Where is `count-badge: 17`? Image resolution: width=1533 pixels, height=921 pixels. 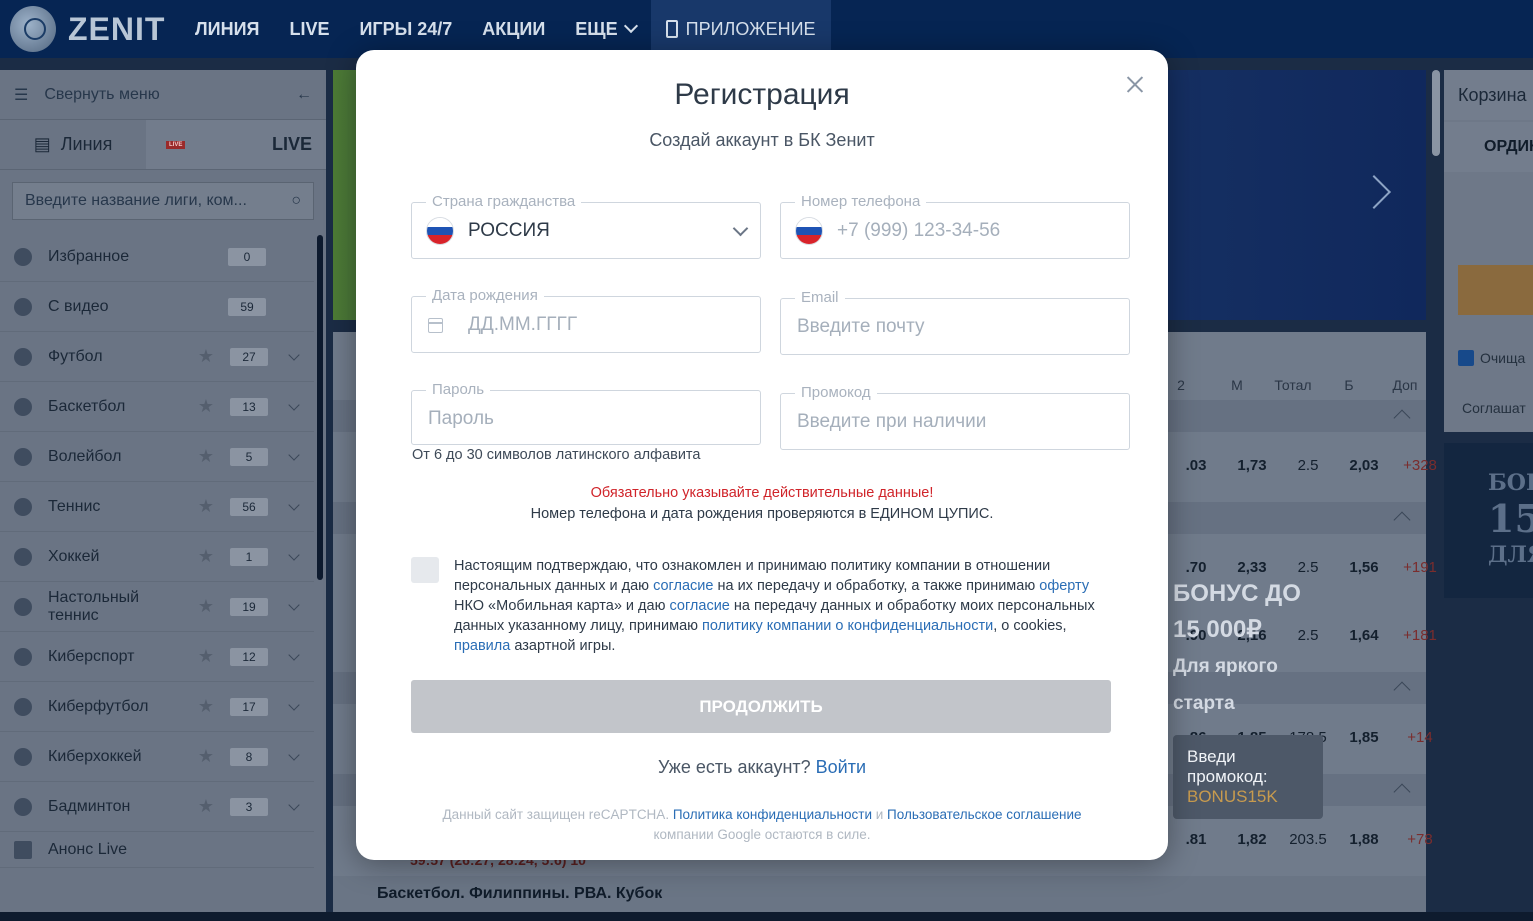
count-badge: 17 is located at coordinates (249, 706).